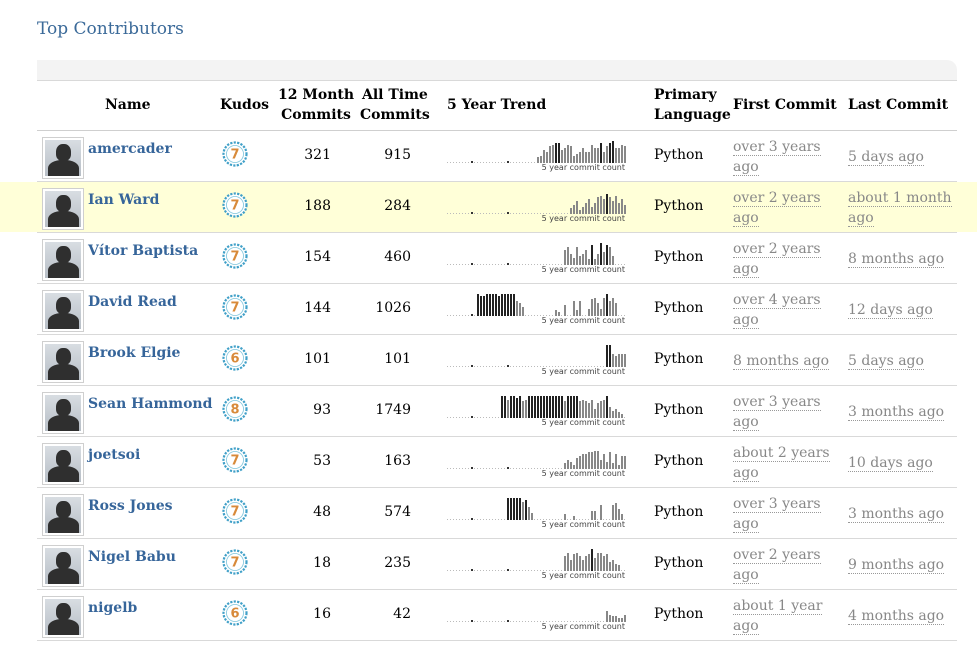 The height and width of the screenshot is (657, 977). What do you see at coordinates (861, 218) in the screenshot?
I see `last-commit-line2: ago` at bounding box center [861, 218].